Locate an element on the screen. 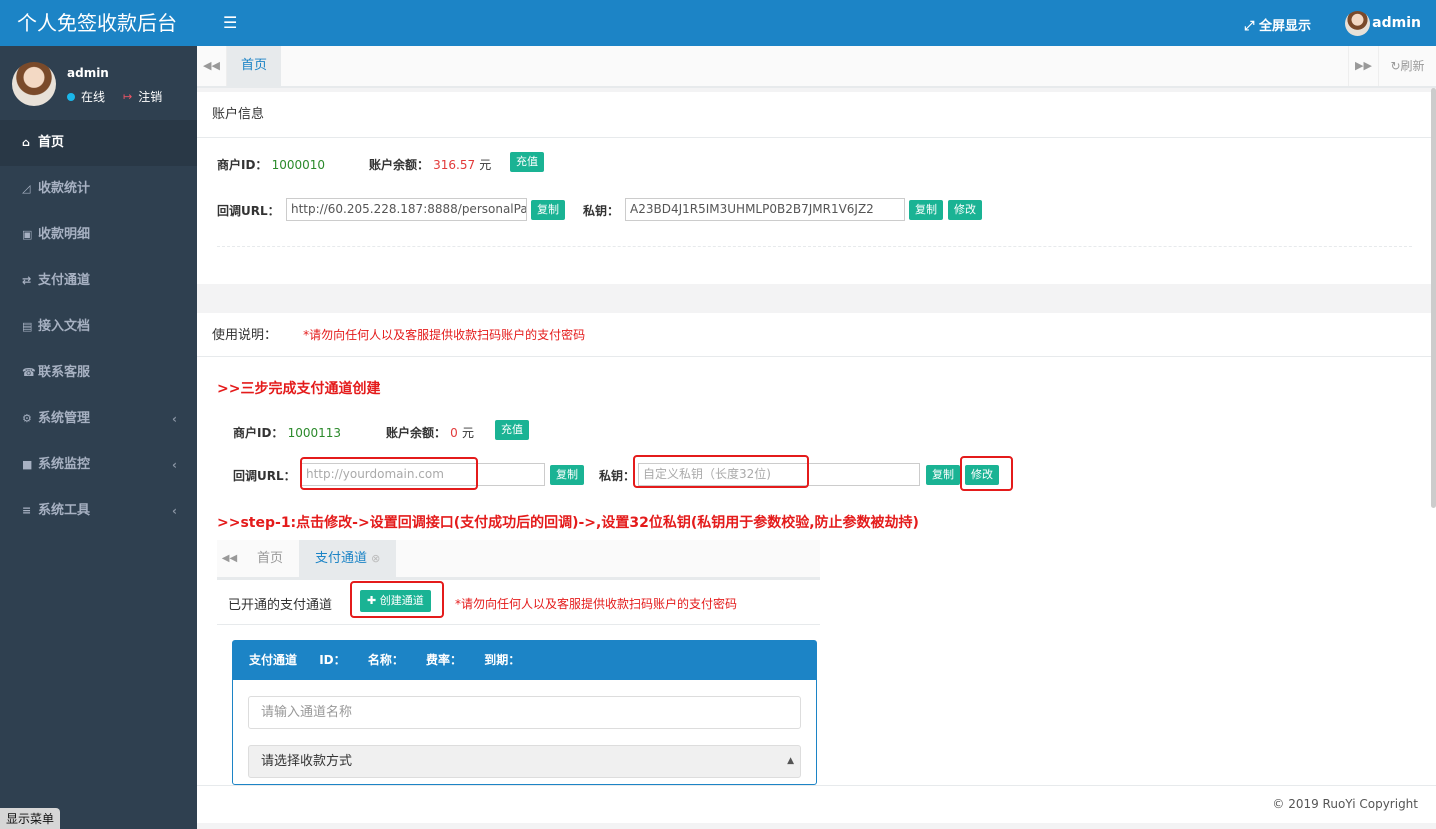 The height and width of the screenshot is (829, 1436). demo-callback-url-label: 回调URL： is located at coordinates (264, 476).